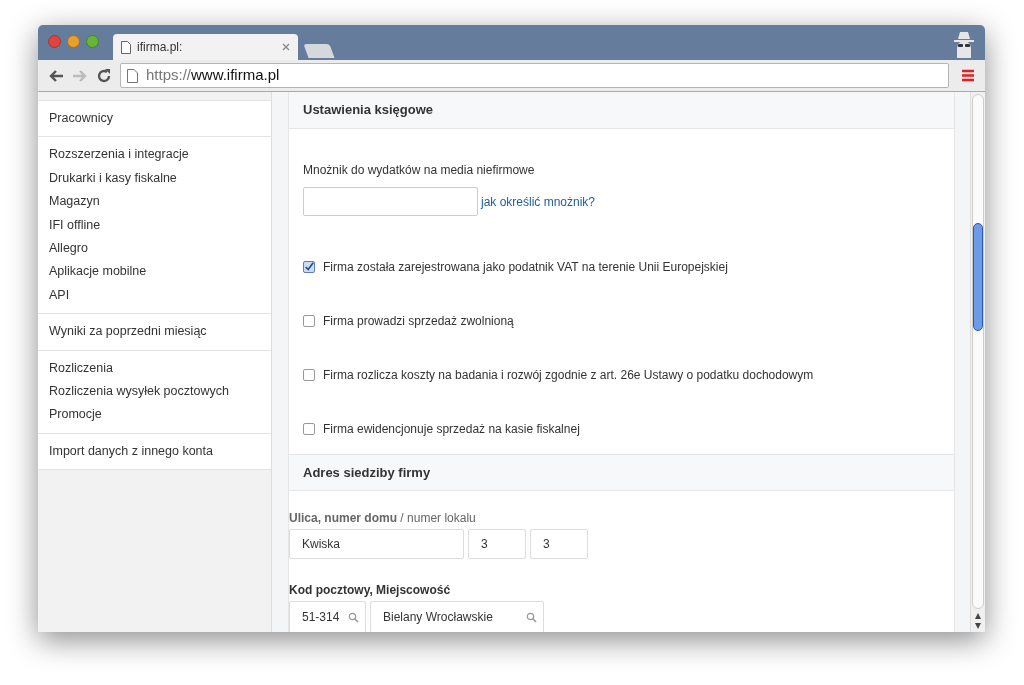 The width and height of the screenshot is (1024, 685). Describe the element at coordinates (568, 375) in the screenshot. I see `checkbox-label: Firma rozlicza koszty na badania i rozwój zgodnie z art. 26e Ustawy o podatku dochodowym` at that location.